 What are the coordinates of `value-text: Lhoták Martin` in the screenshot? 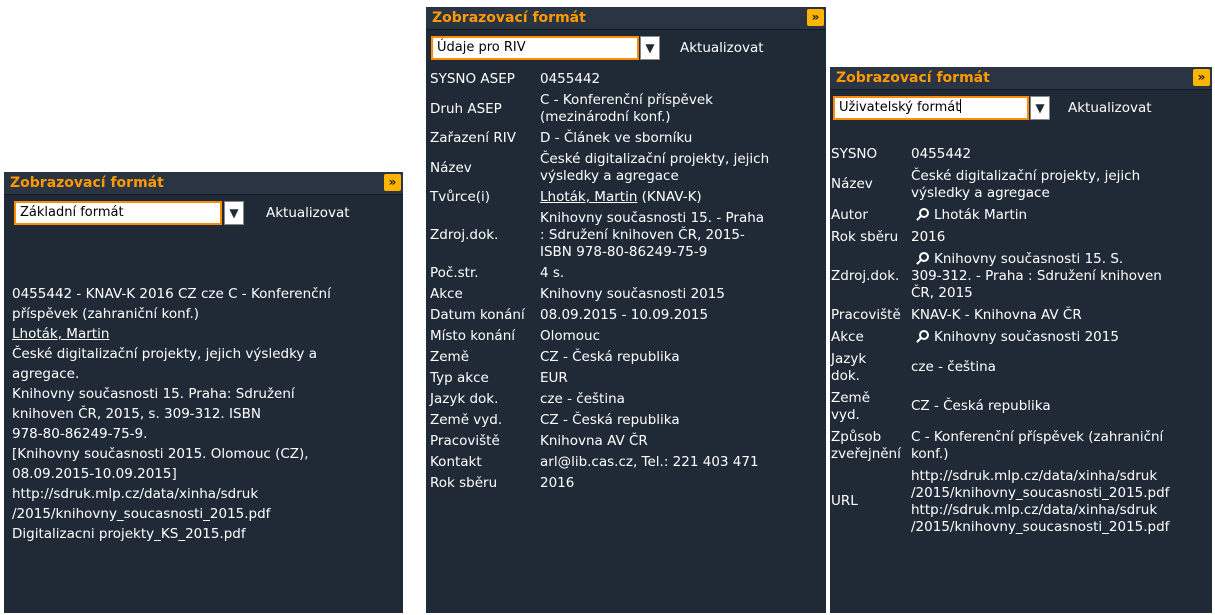 It's located at (981, 214).